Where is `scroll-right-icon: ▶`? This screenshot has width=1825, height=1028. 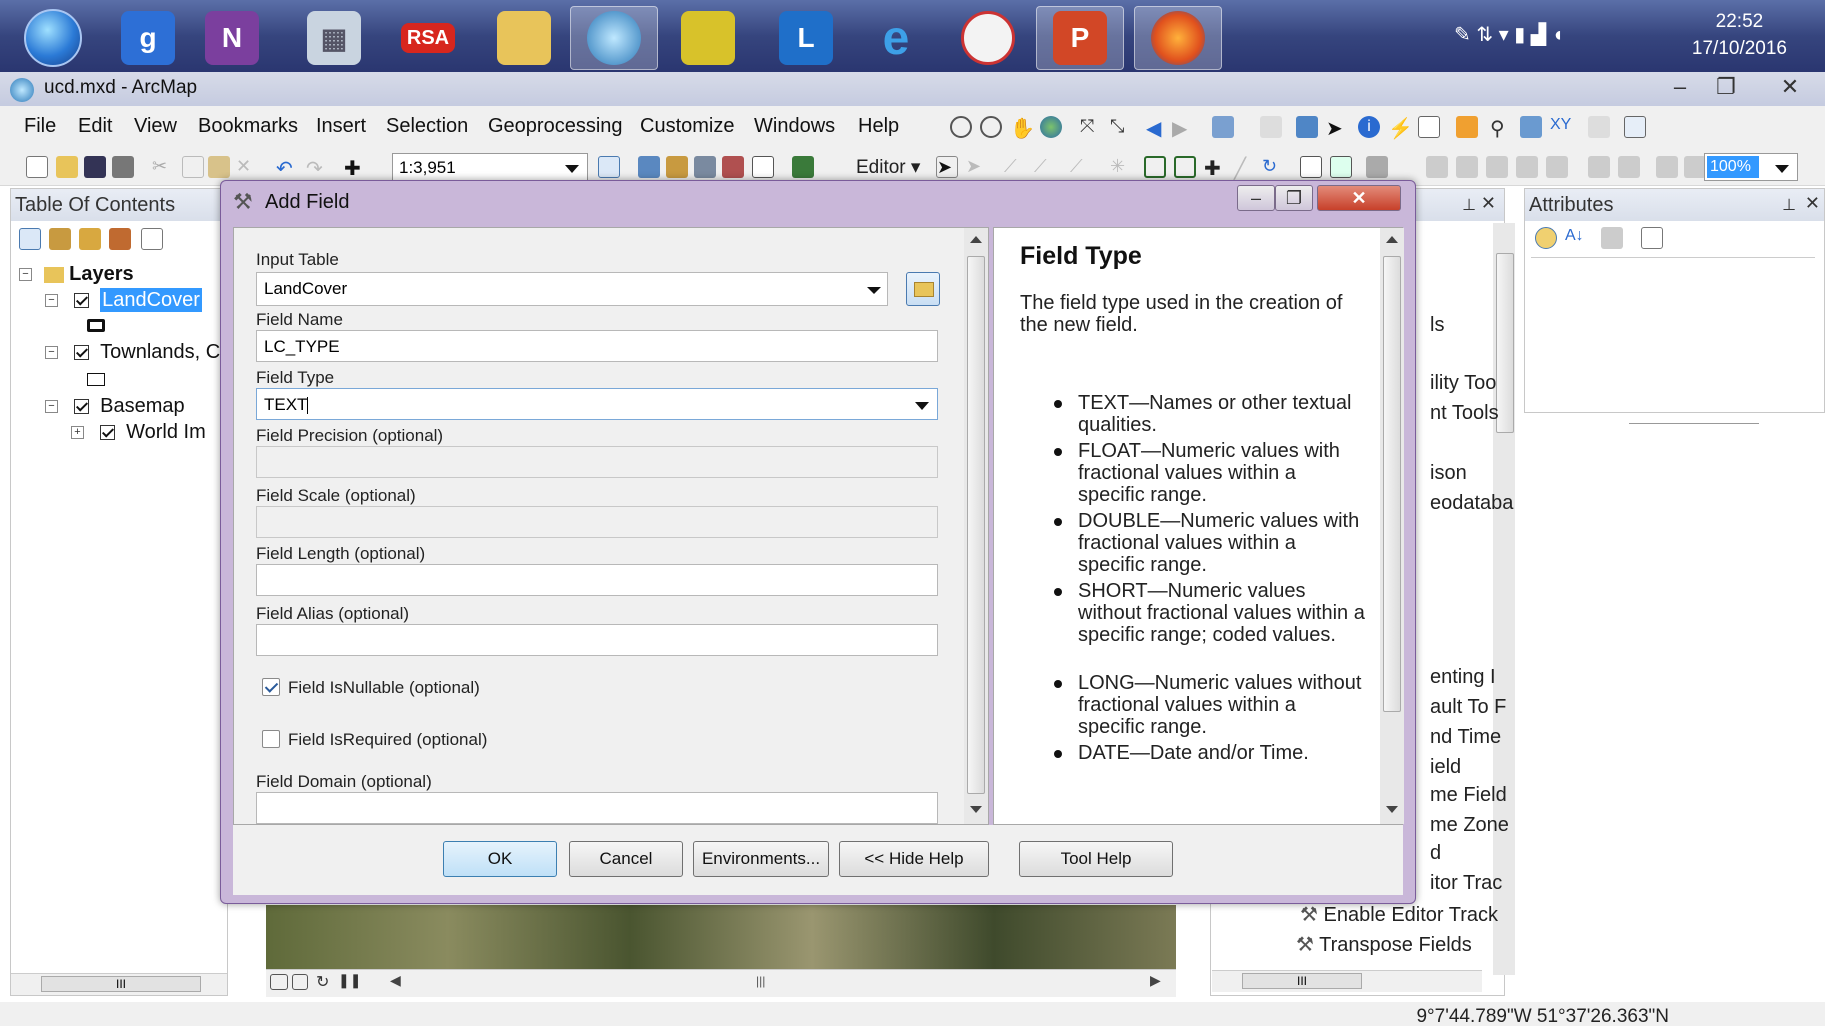 scroll-right-icon: ▶ is located at coordinates (1161, 983).